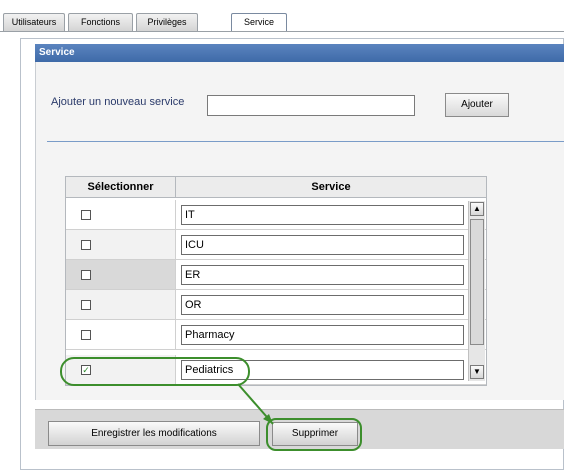 The image size is (564, 474). Describe the element at coordinates (255, 404) in the screenshot. I see `annotation-arrow` at that location.